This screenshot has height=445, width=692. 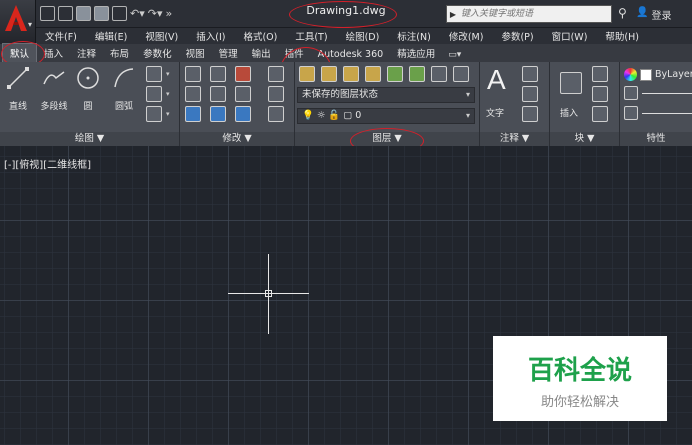 I want to click on menu-edit: 编辑(E), so click(x=111, y=36).